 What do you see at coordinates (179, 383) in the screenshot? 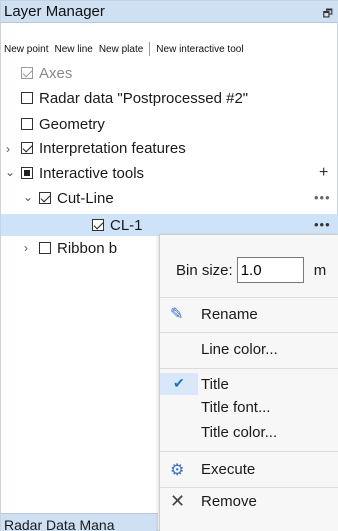
I see `checkmark-icon: ✔` at bounding box center [179, 383].